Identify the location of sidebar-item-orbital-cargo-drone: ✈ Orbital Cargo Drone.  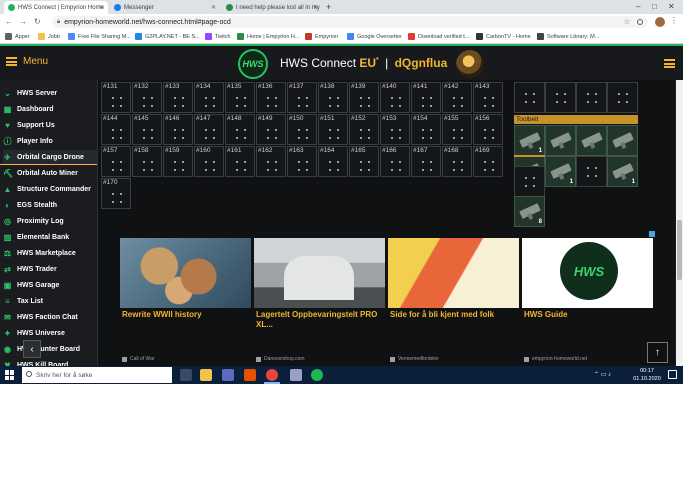
(48, 157).